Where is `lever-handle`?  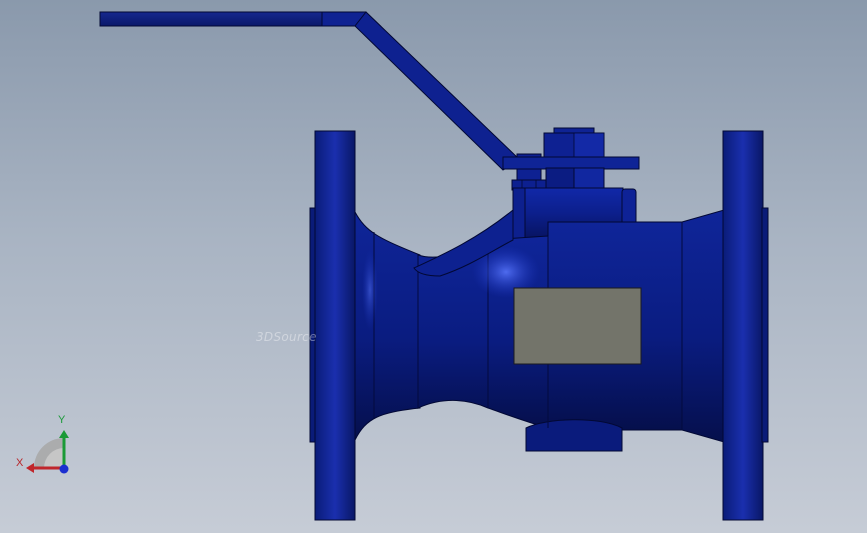 lever-handle is located at coordinates (310, 91).